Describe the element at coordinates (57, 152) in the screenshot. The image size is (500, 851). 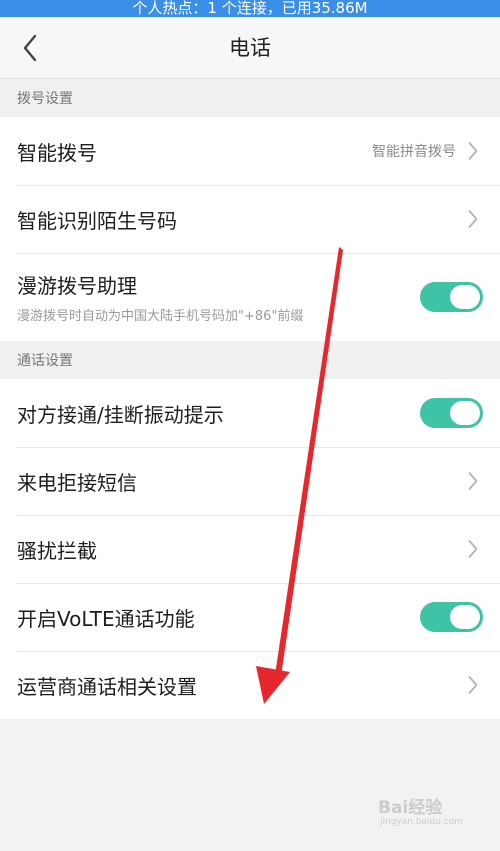
I see `row-label: 智能拨号` at that location.